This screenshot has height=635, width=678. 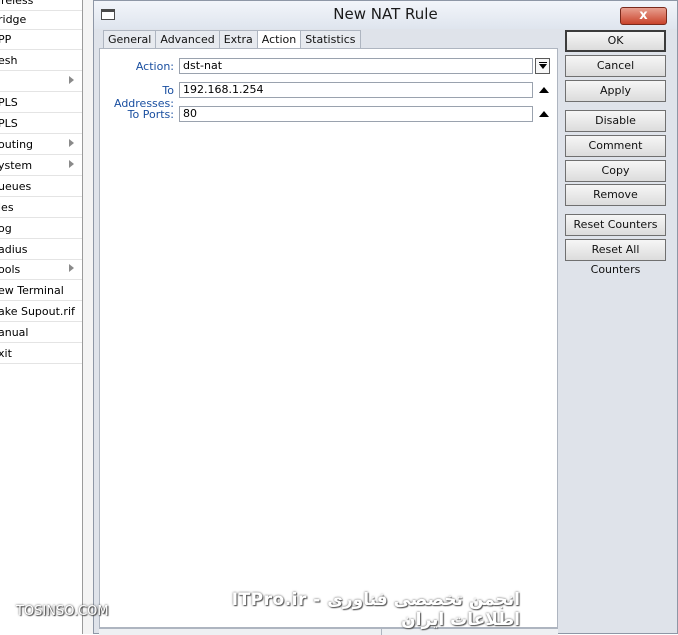 What do you see at coordinates (41, 61) in the screenshot?
I see `sidebar-item-mesh: esh` at bounding box center [41, 61].